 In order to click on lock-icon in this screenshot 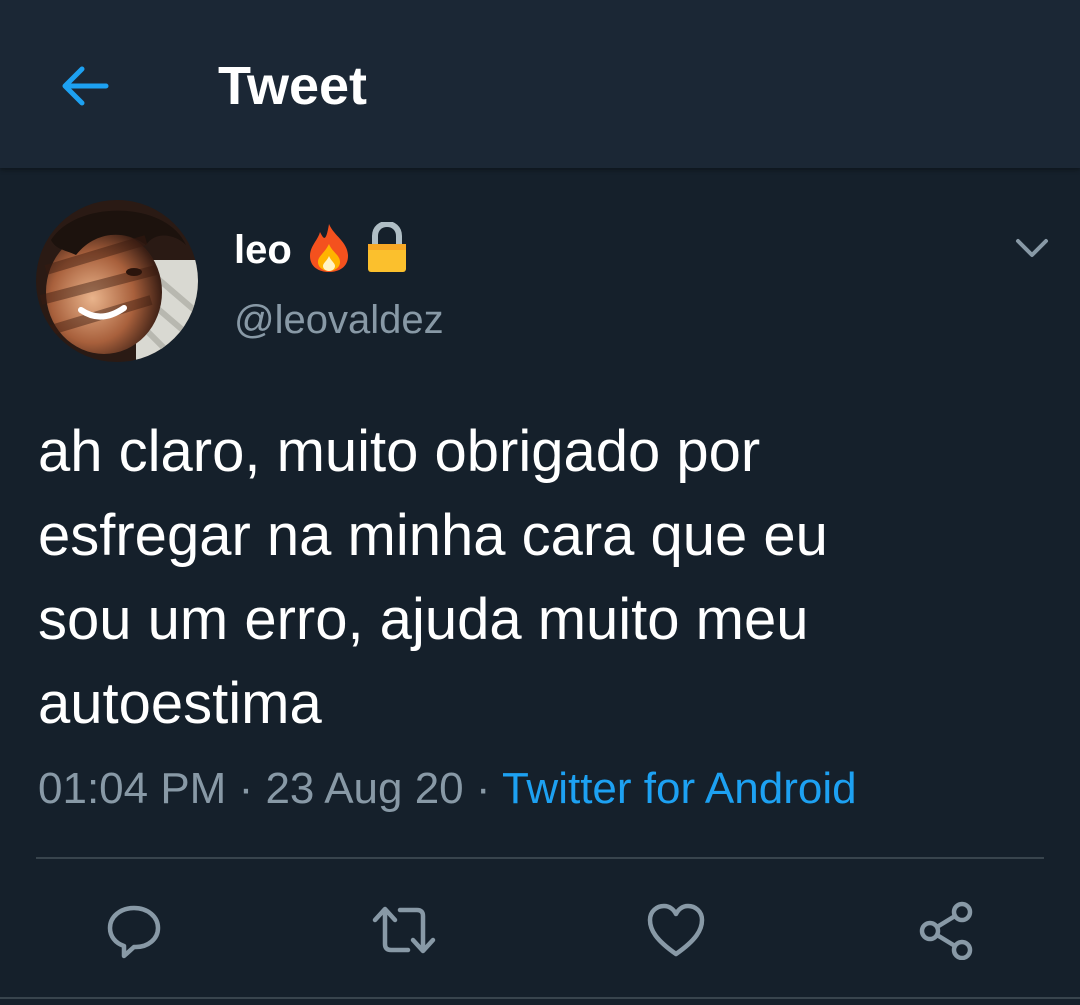, I will do `click(387, 249)`.